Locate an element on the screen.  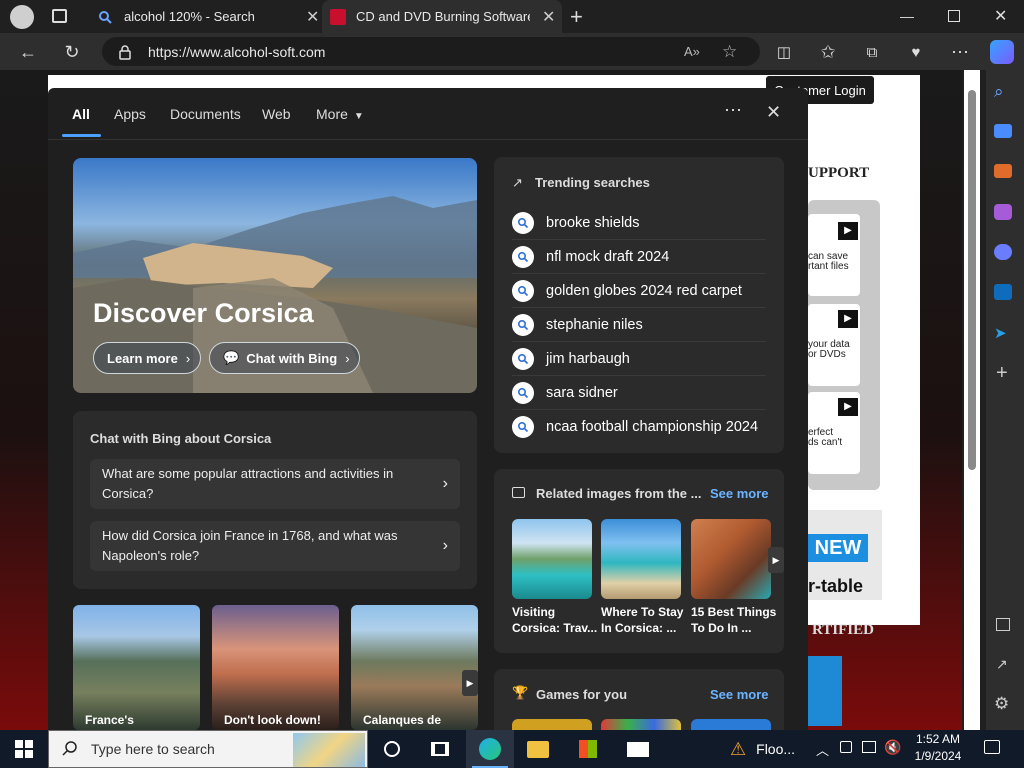
read-aloud-icon: A» is located at coordinates (692, 51).